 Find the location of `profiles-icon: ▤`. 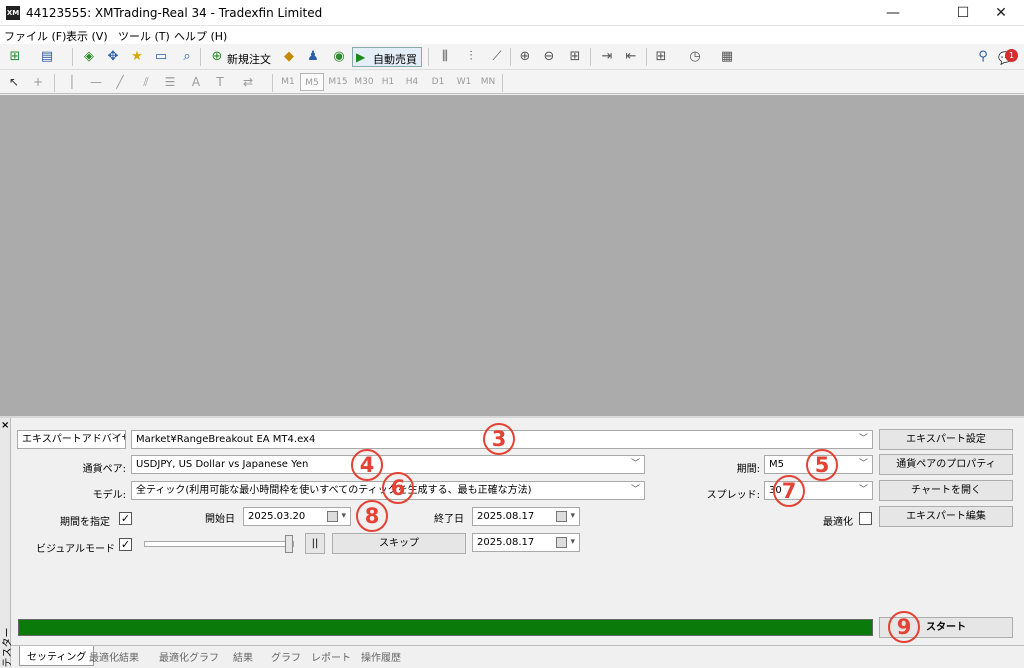

profiles-icon: ▤ is located at coordinates (47, 57).